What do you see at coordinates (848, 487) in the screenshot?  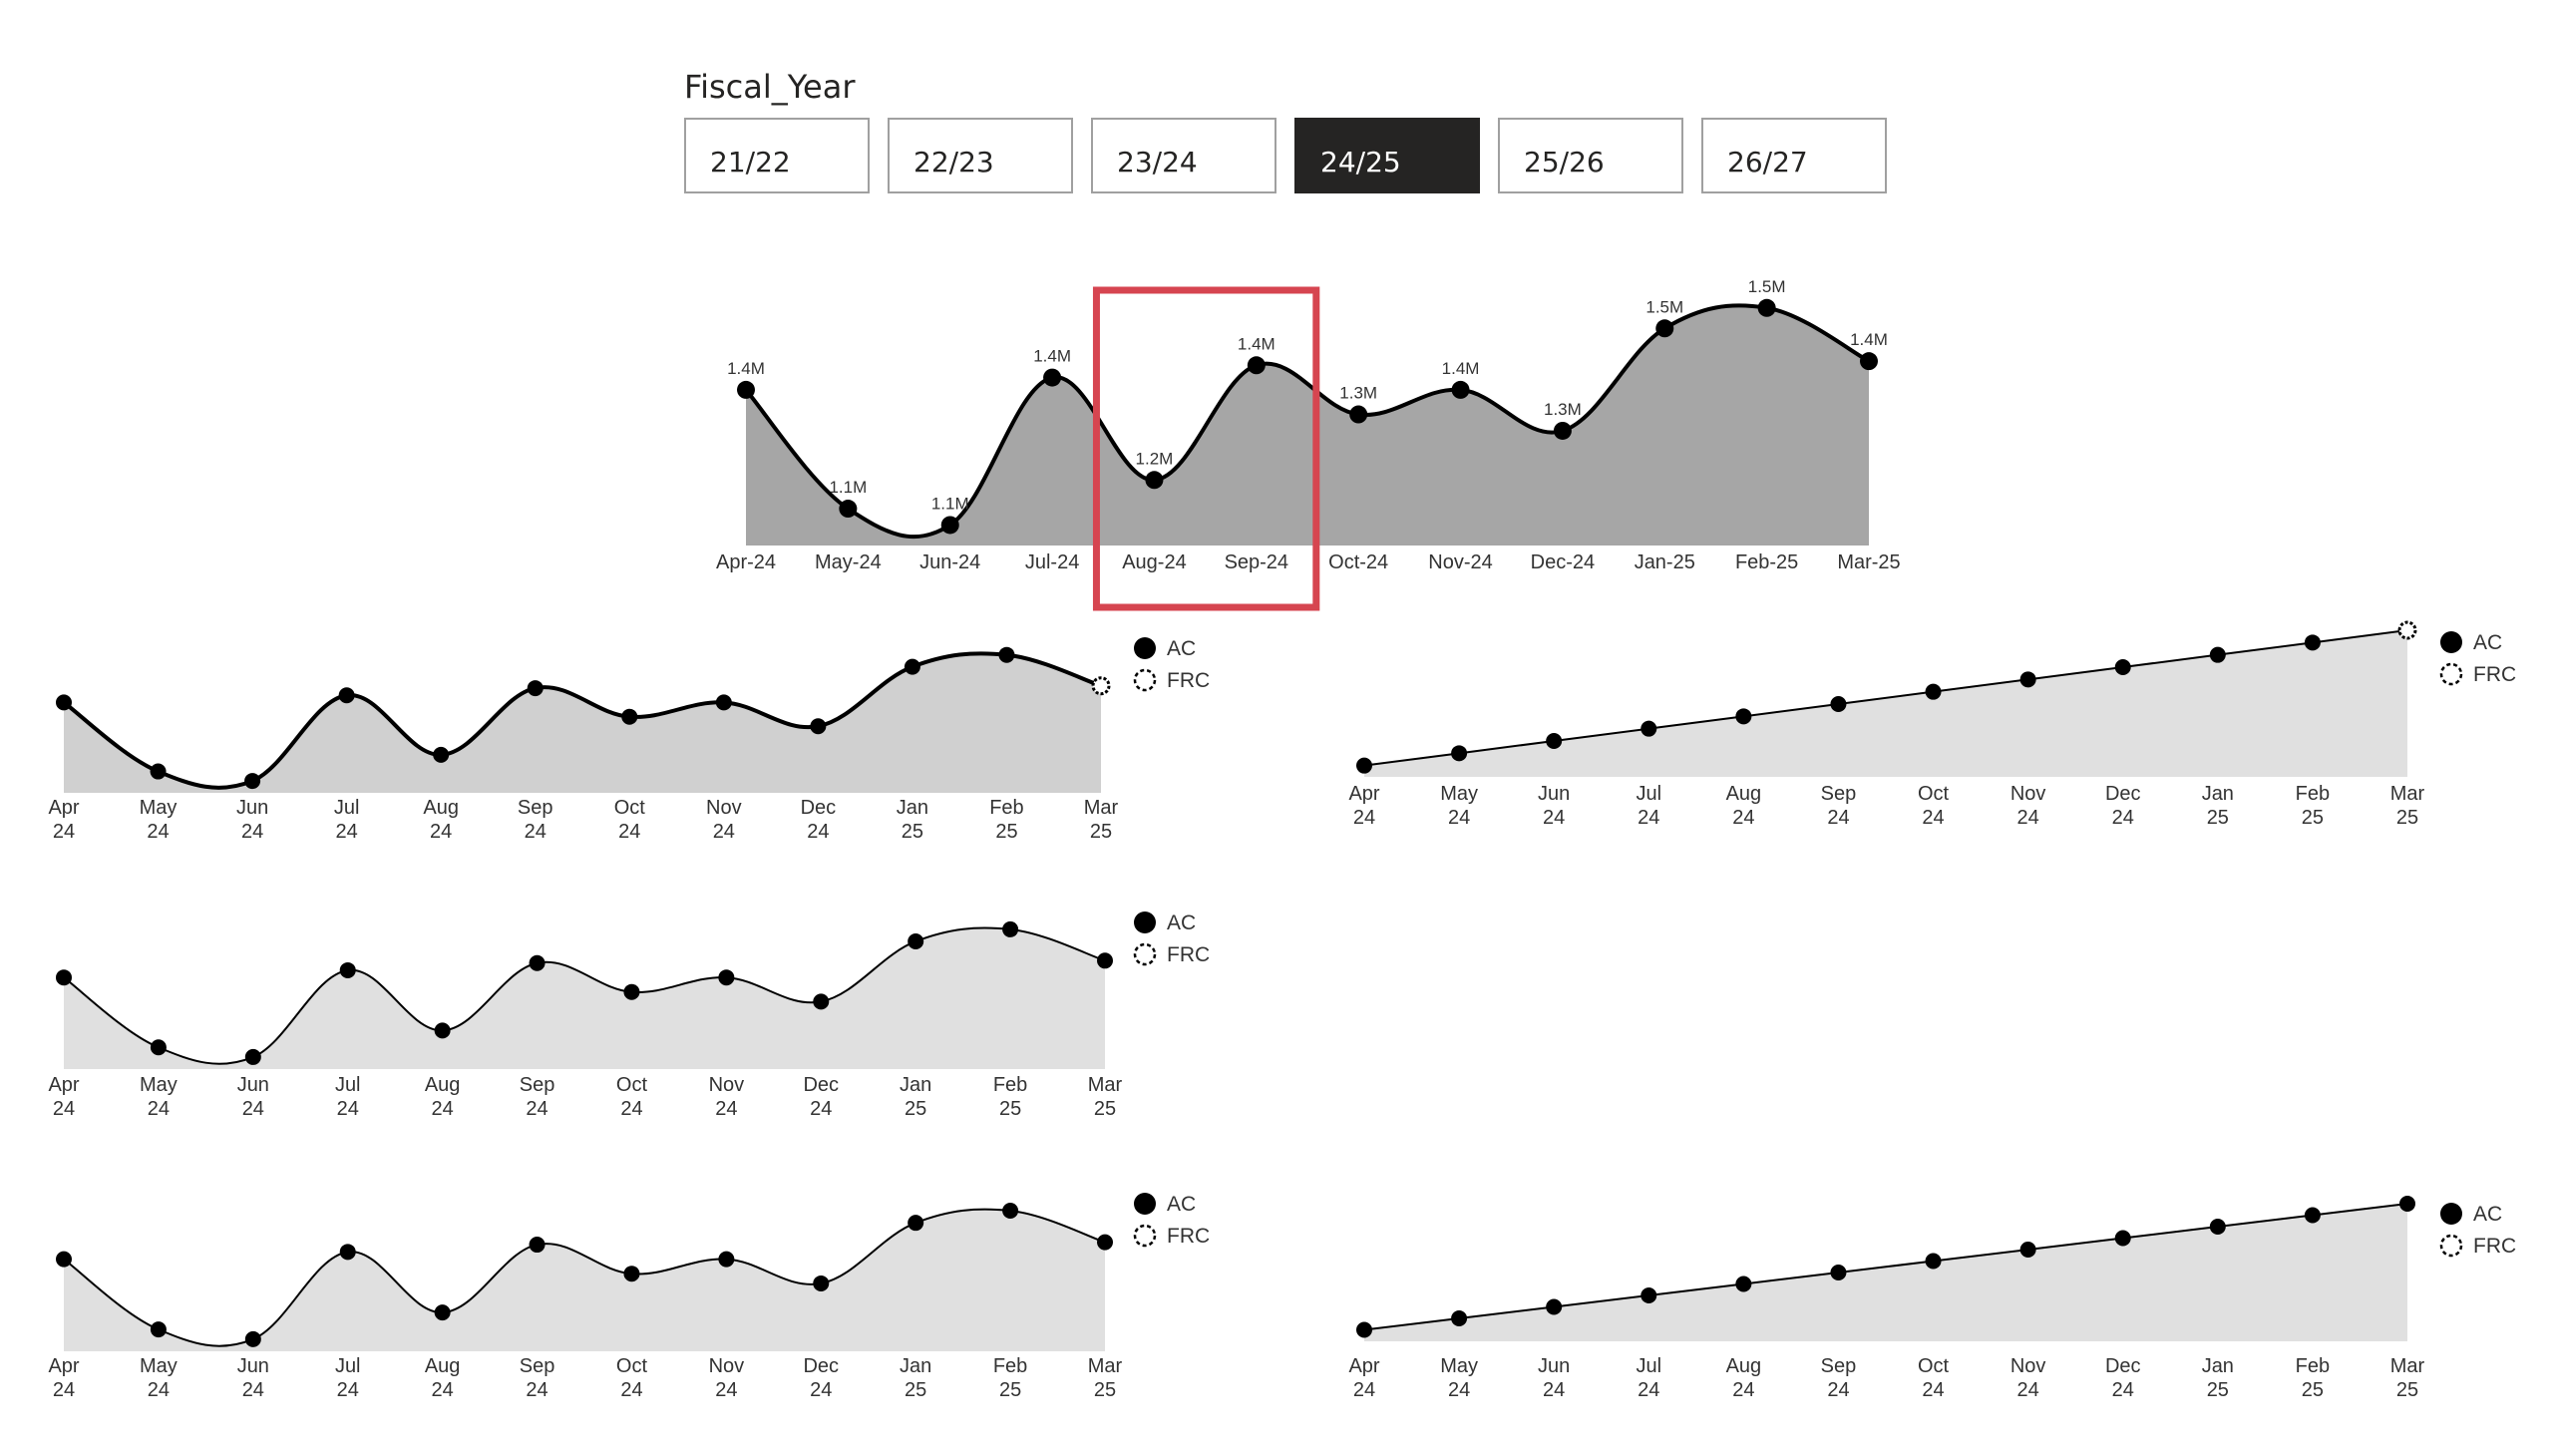 I see `data-label: 1.1M` at bounding box center [848, 487].